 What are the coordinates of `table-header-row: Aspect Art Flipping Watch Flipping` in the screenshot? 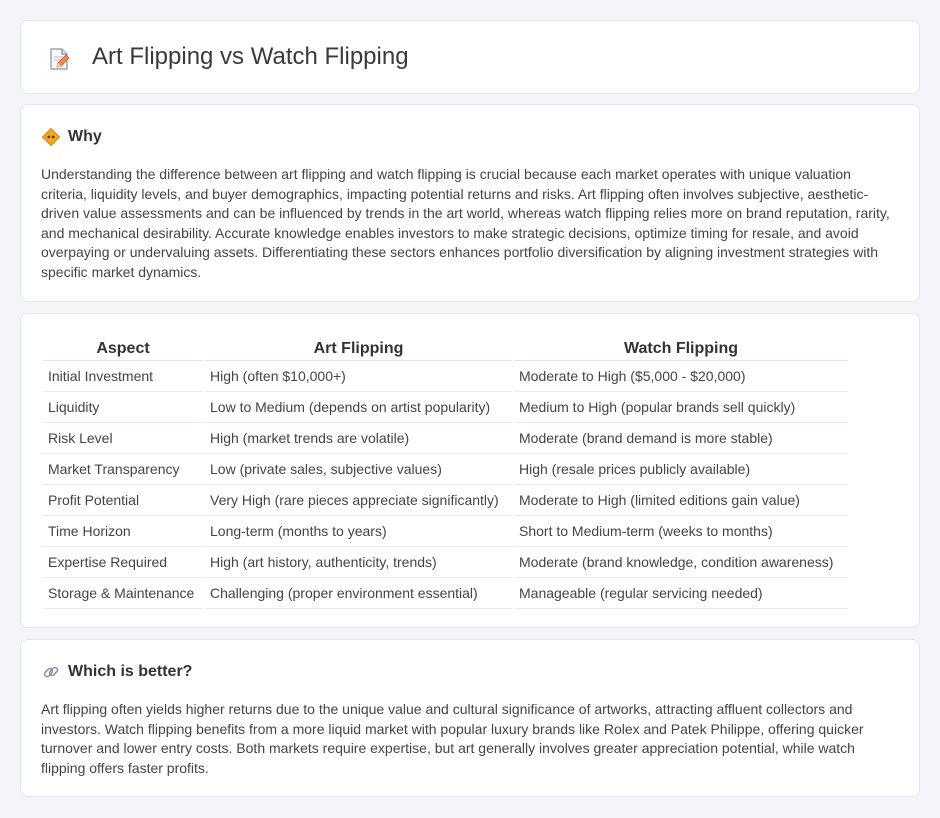 It's located at (445, 347).